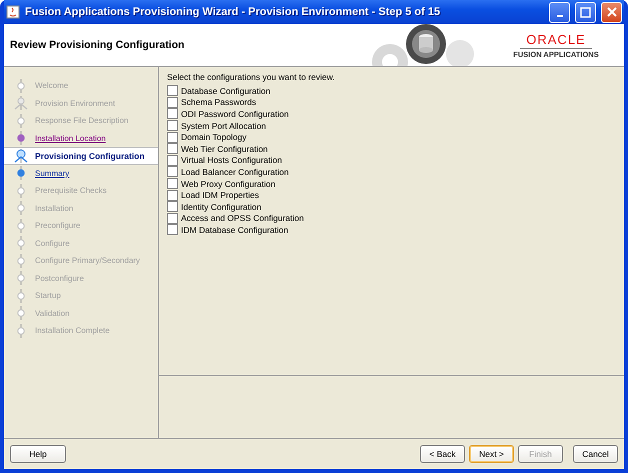 The width and height of the screenshot is (628, 473). Describe the element at coordinates (442, 454) in the screenshot. I see `wizard-button: < Back` at that location.